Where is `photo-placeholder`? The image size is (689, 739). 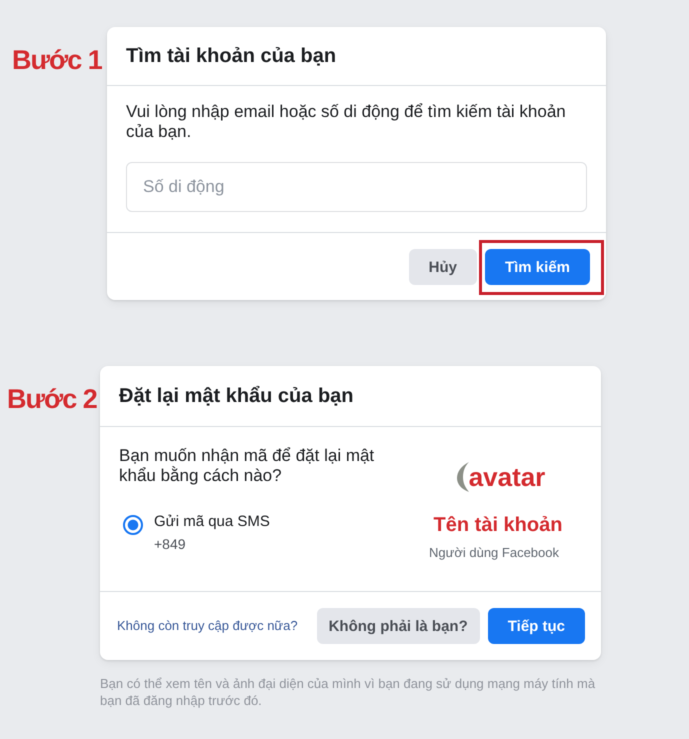
photo-placeholder is located at coordinates (462, 477).